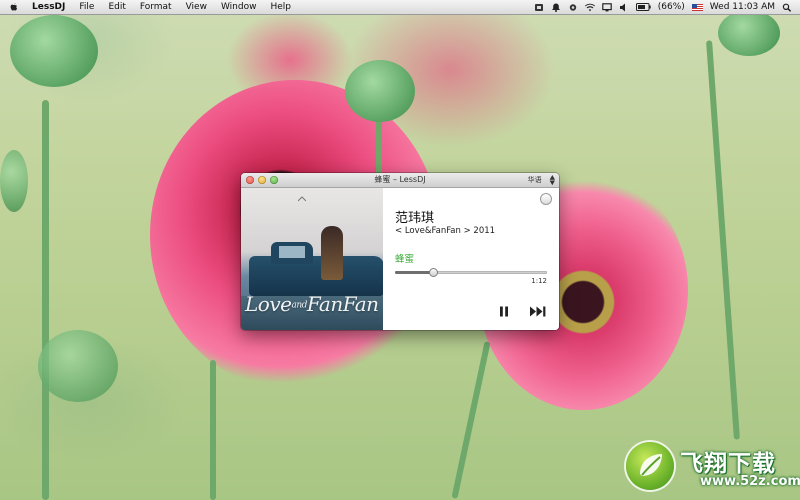 This screenshot has width=800, height=500. Describe the element at coordinates (573, 7) in the screenshot. I see `gear-icon` at that location.